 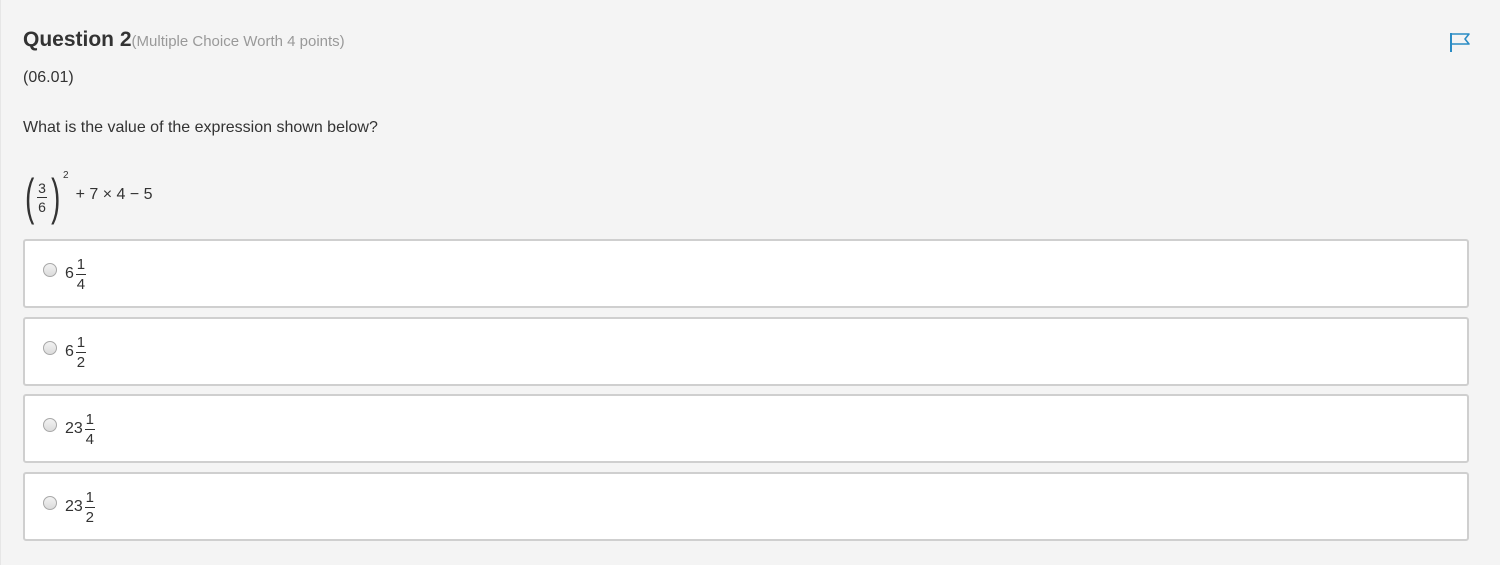 I want to click on flag-icon, so click(x=1460, y=42).